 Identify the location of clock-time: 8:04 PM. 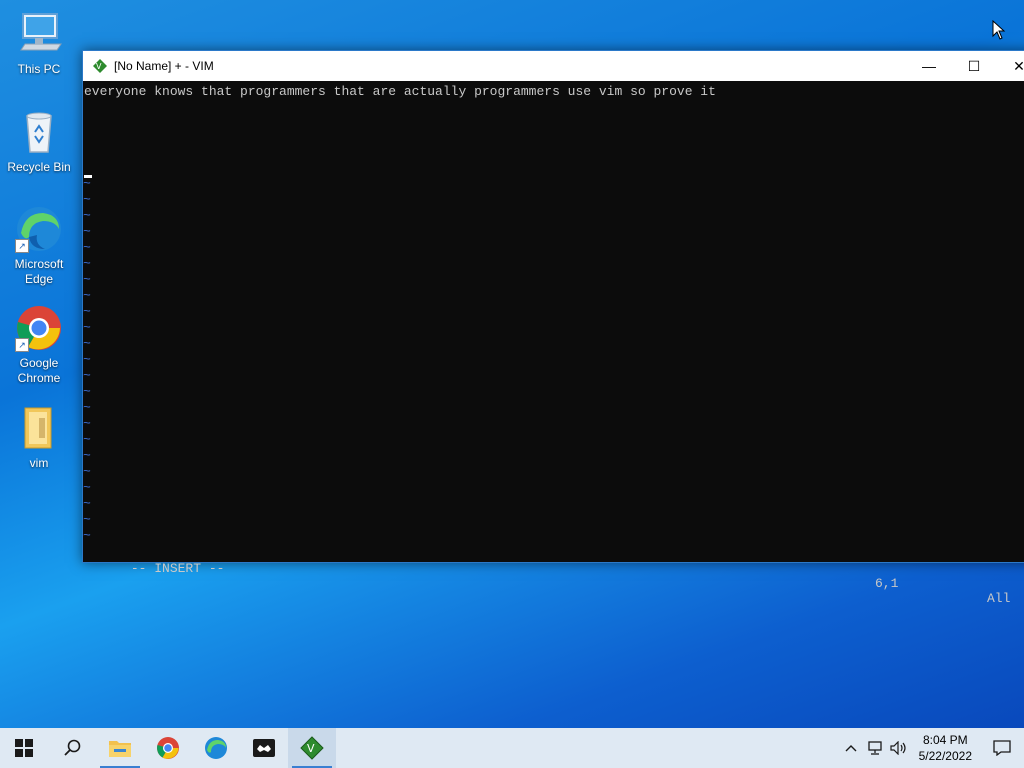
(945, 740).